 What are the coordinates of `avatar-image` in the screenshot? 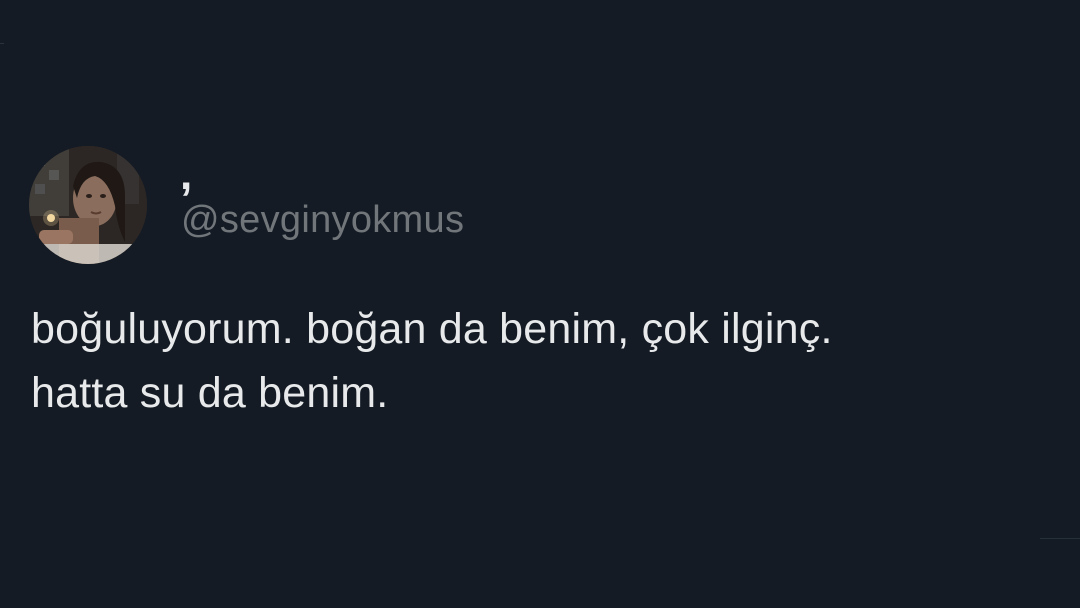 It's located at (88, 205).